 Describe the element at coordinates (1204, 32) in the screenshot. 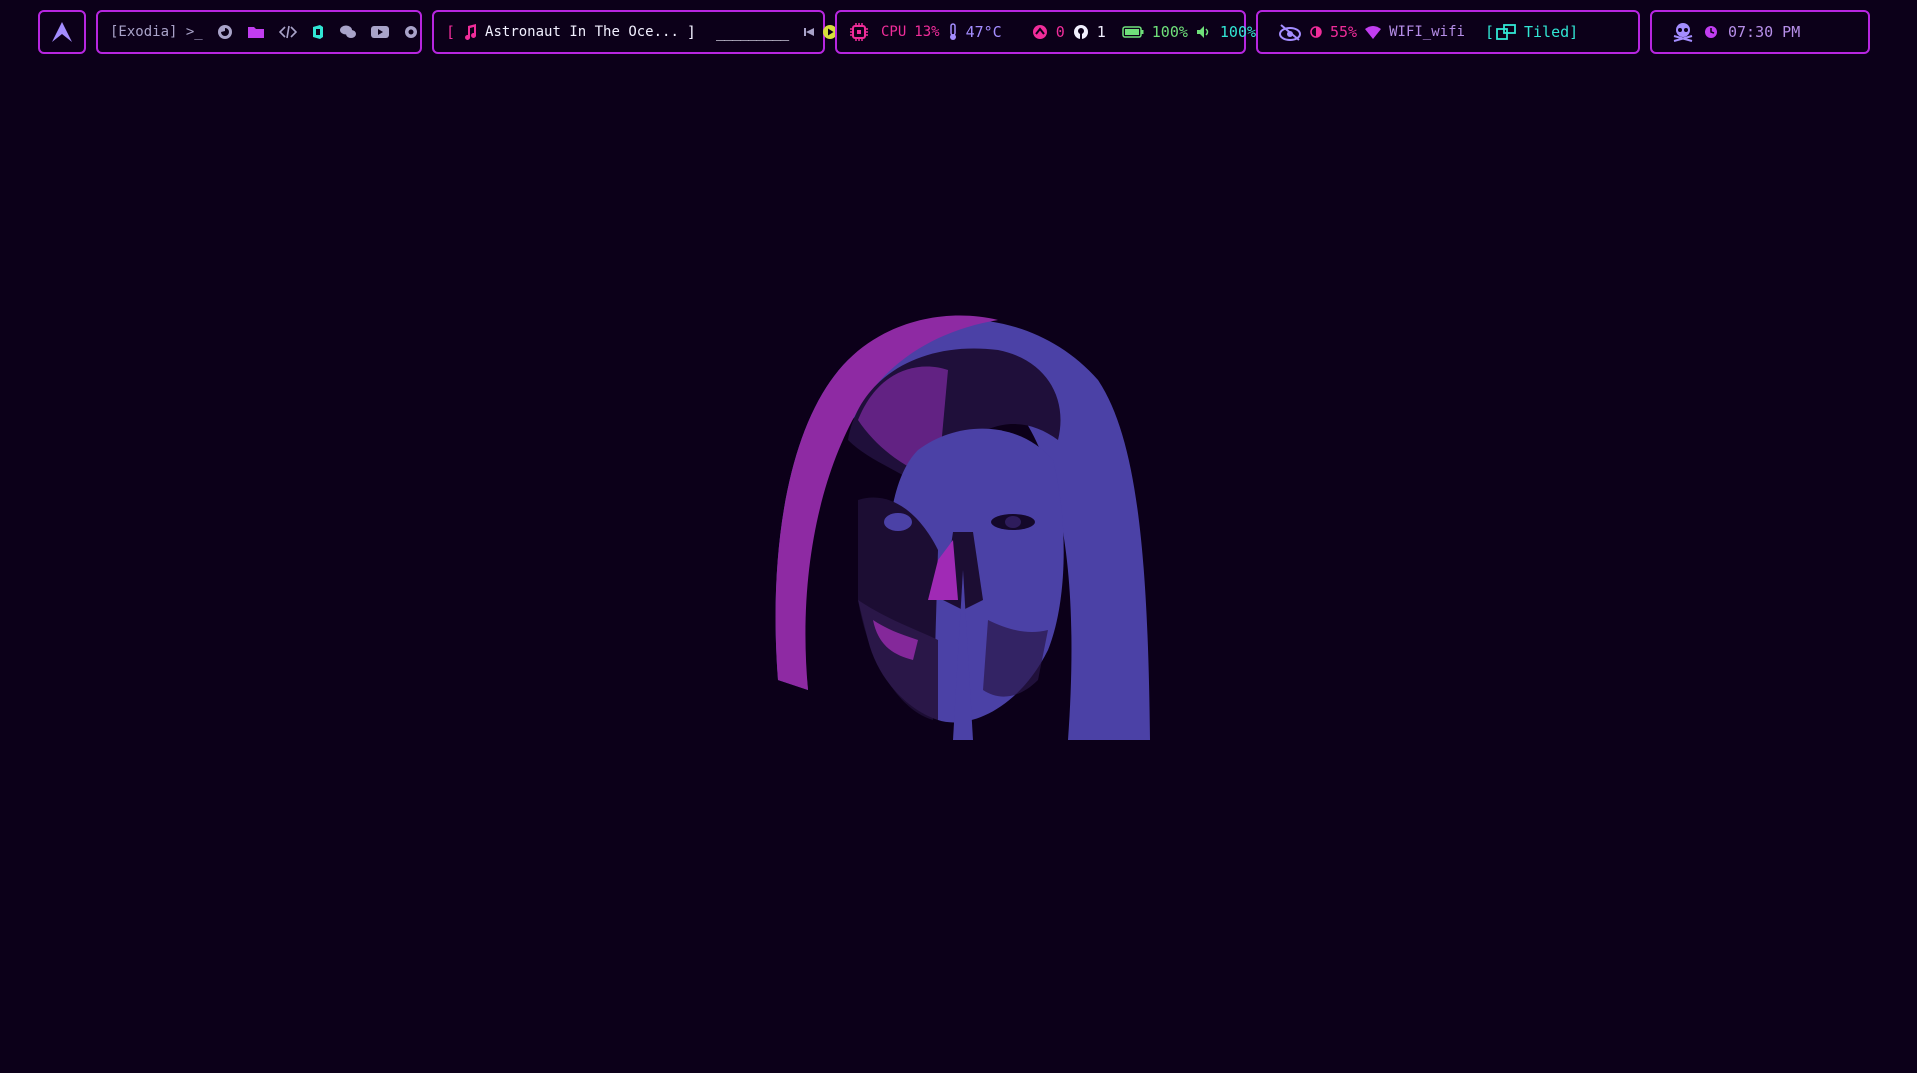

I see `volume-icon` at that location.